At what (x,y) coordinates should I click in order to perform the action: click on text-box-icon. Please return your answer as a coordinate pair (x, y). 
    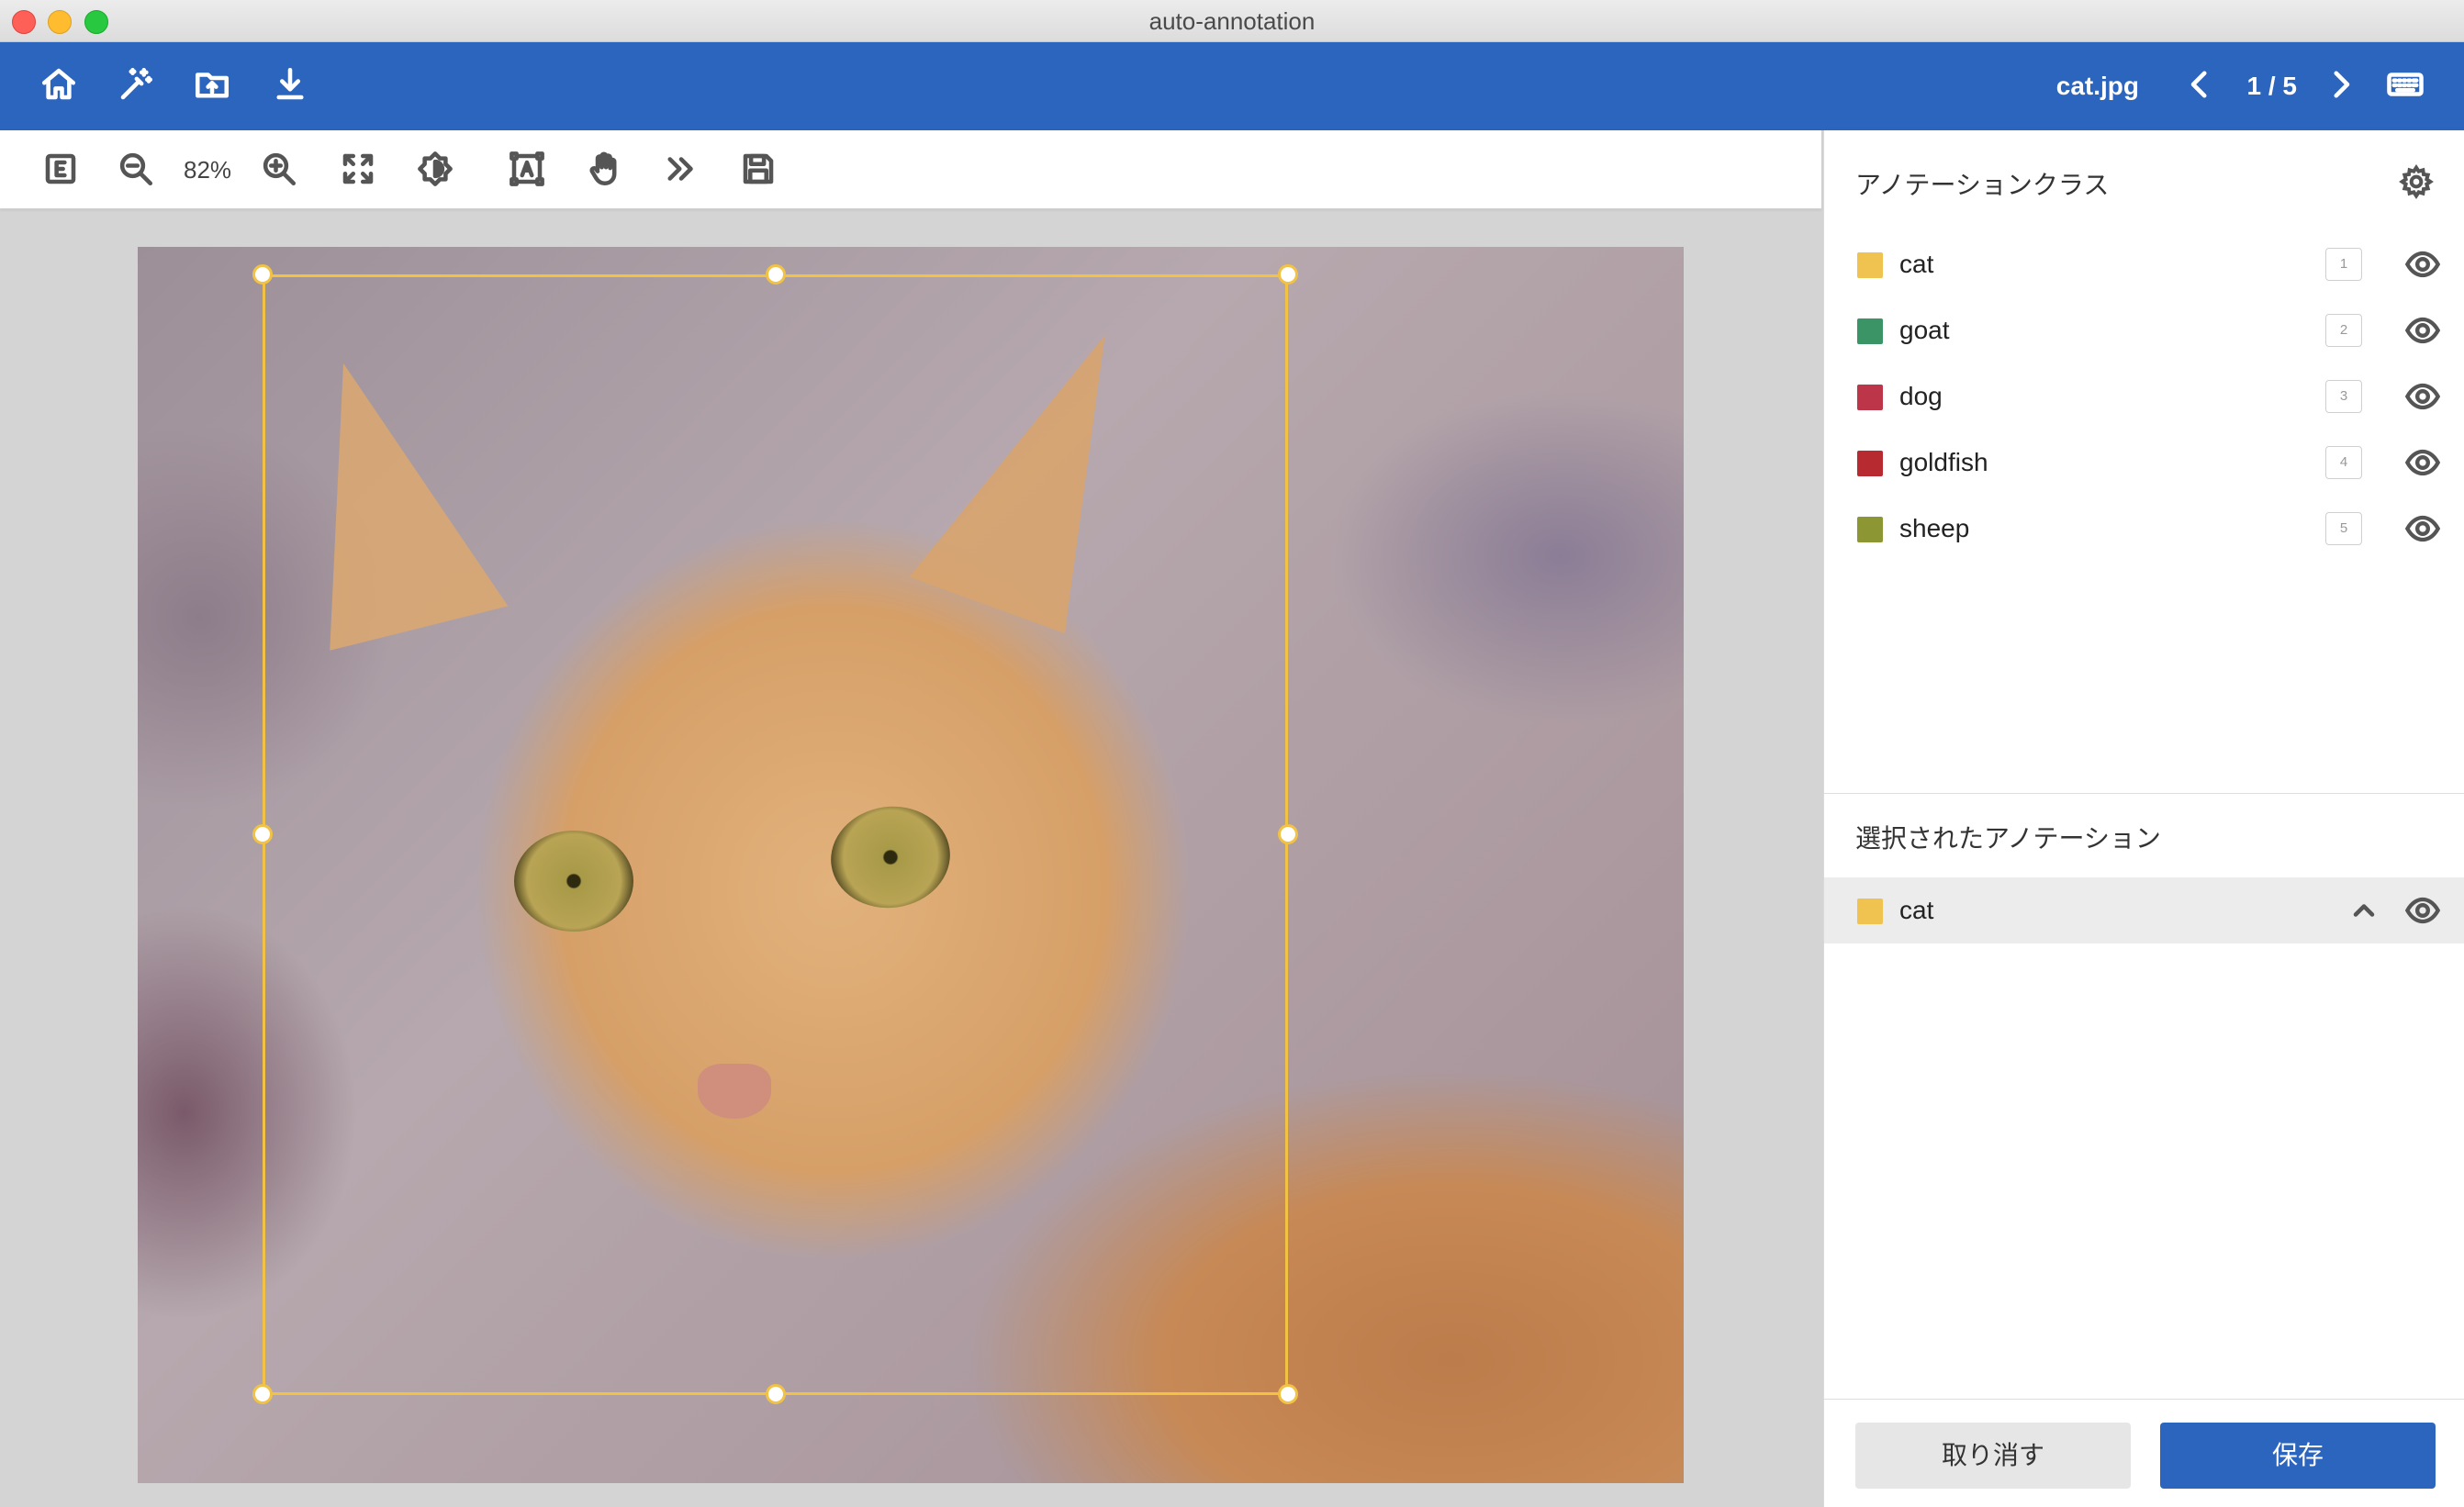
    Looking at the image, I should click on (527, 171).